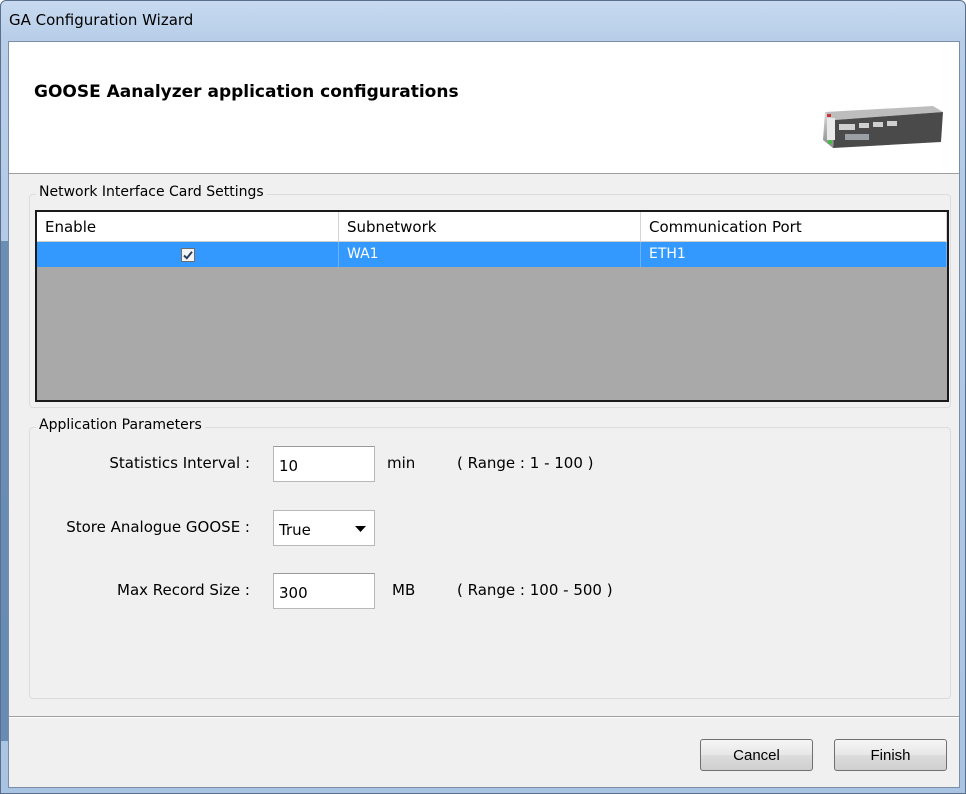 The width and height of the screenshot is (966, 794). What do you see at coordinates (324, 591) in the screenshot?
I see `max-record-size-input: 300` at bounding box center [324, 591].